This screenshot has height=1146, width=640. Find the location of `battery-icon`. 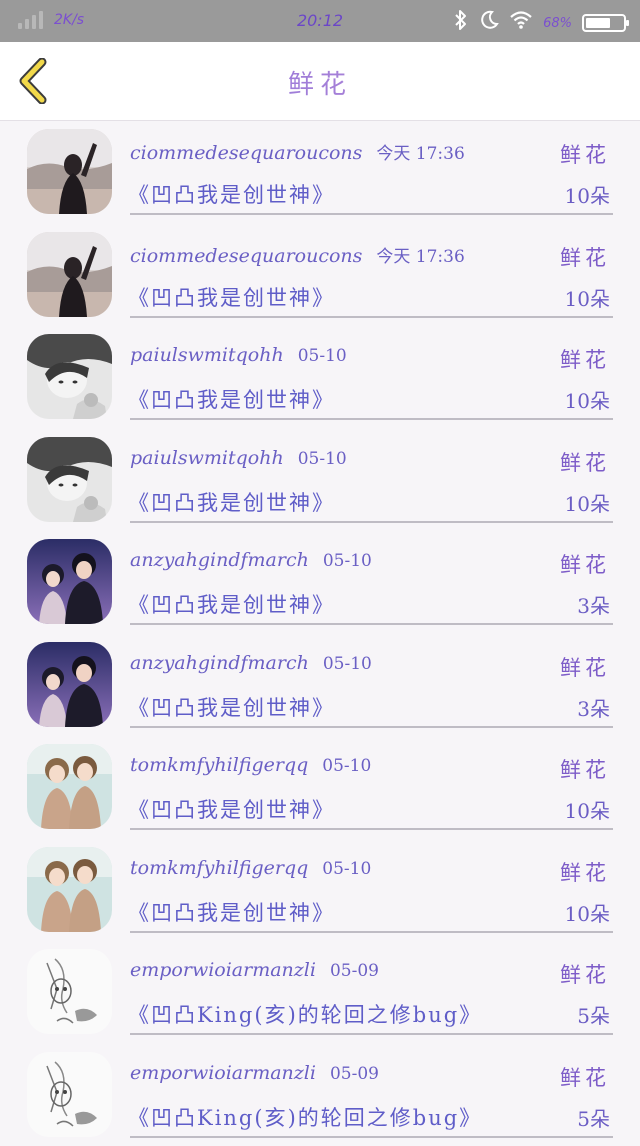

battery-icon is located at coordinates (604, 23).